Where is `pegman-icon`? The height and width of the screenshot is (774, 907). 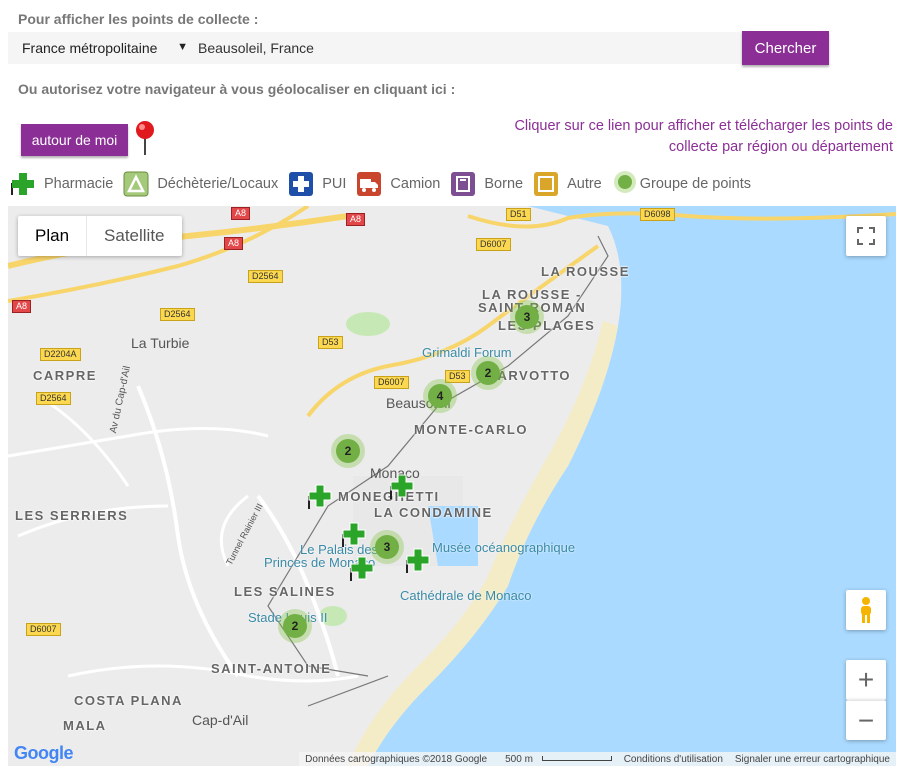 pegman-icon is located at coordinates (866, 610).